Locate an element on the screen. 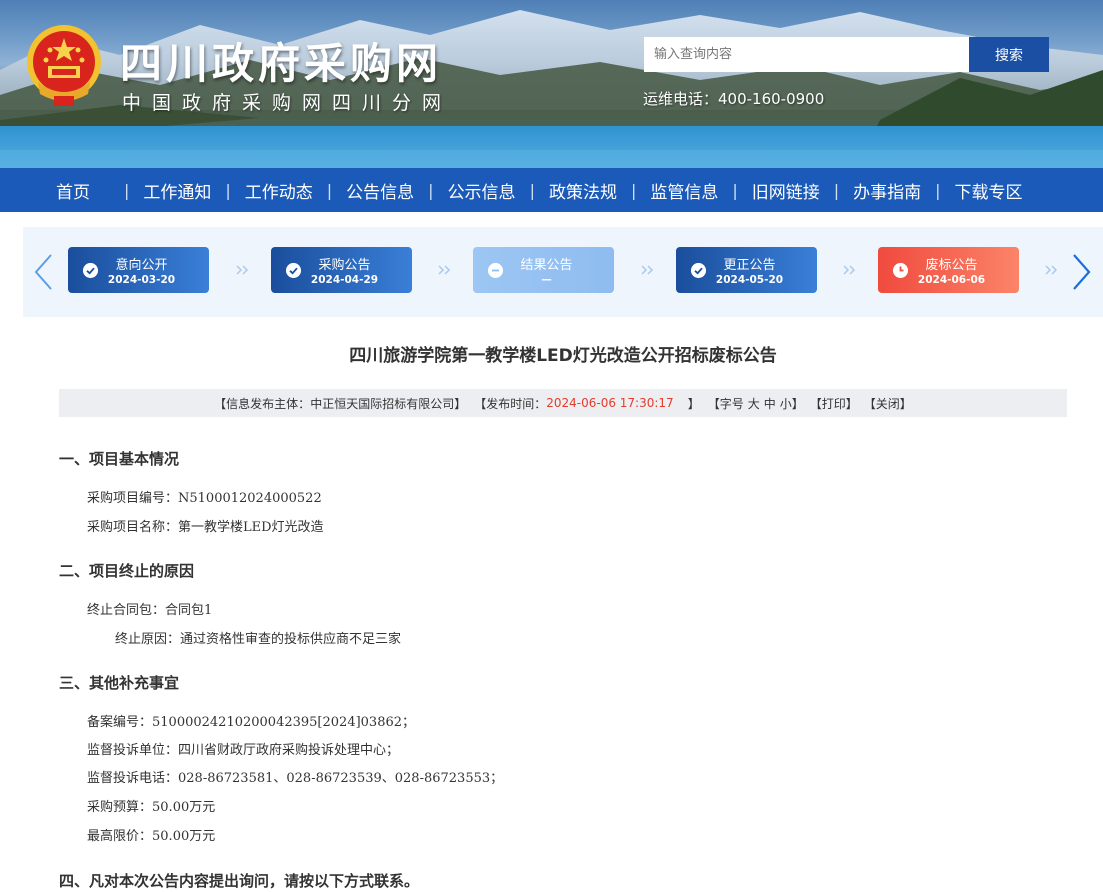 Image resolution: width=1103 pixels, height=892 pixels. step-date: 2024-03-20 is located at coordinates (141, 280).